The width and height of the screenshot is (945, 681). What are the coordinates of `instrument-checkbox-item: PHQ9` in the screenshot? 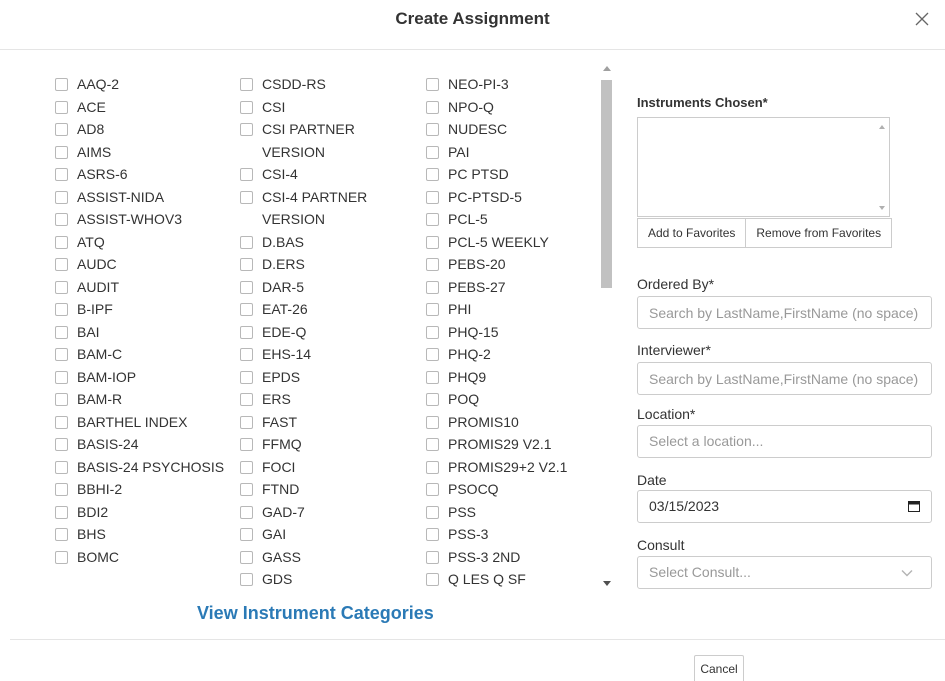 It's located at (513, 377).